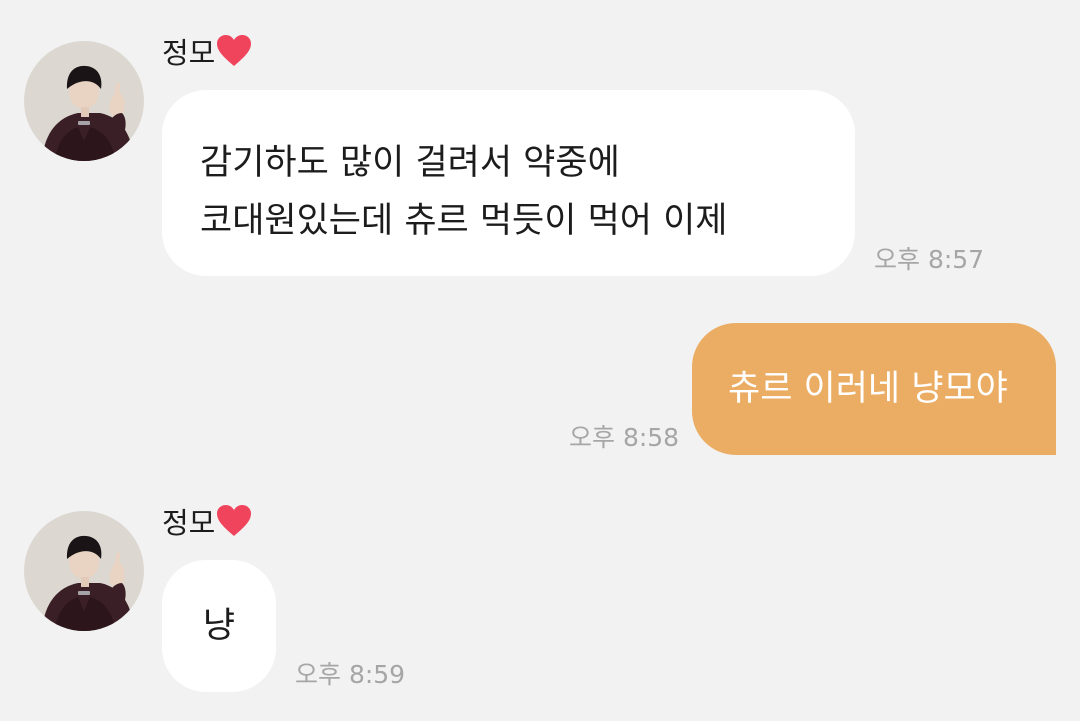 Image resolution: width=1080 pixels, height=721 pixels. What do you see at coordinates (929, 259) in the screenshot?
I see `message-timestamp: 오후 8:57` at bounding box center [929, 259].